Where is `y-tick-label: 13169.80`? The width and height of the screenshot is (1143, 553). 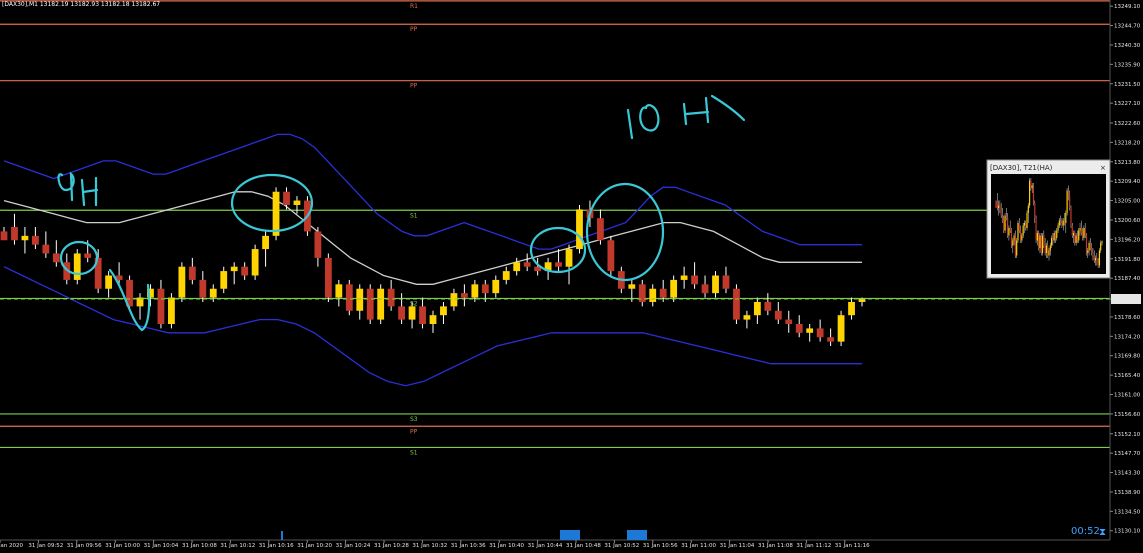
y-tick-label: 13169.80 is located at coordinates (1127, 357).